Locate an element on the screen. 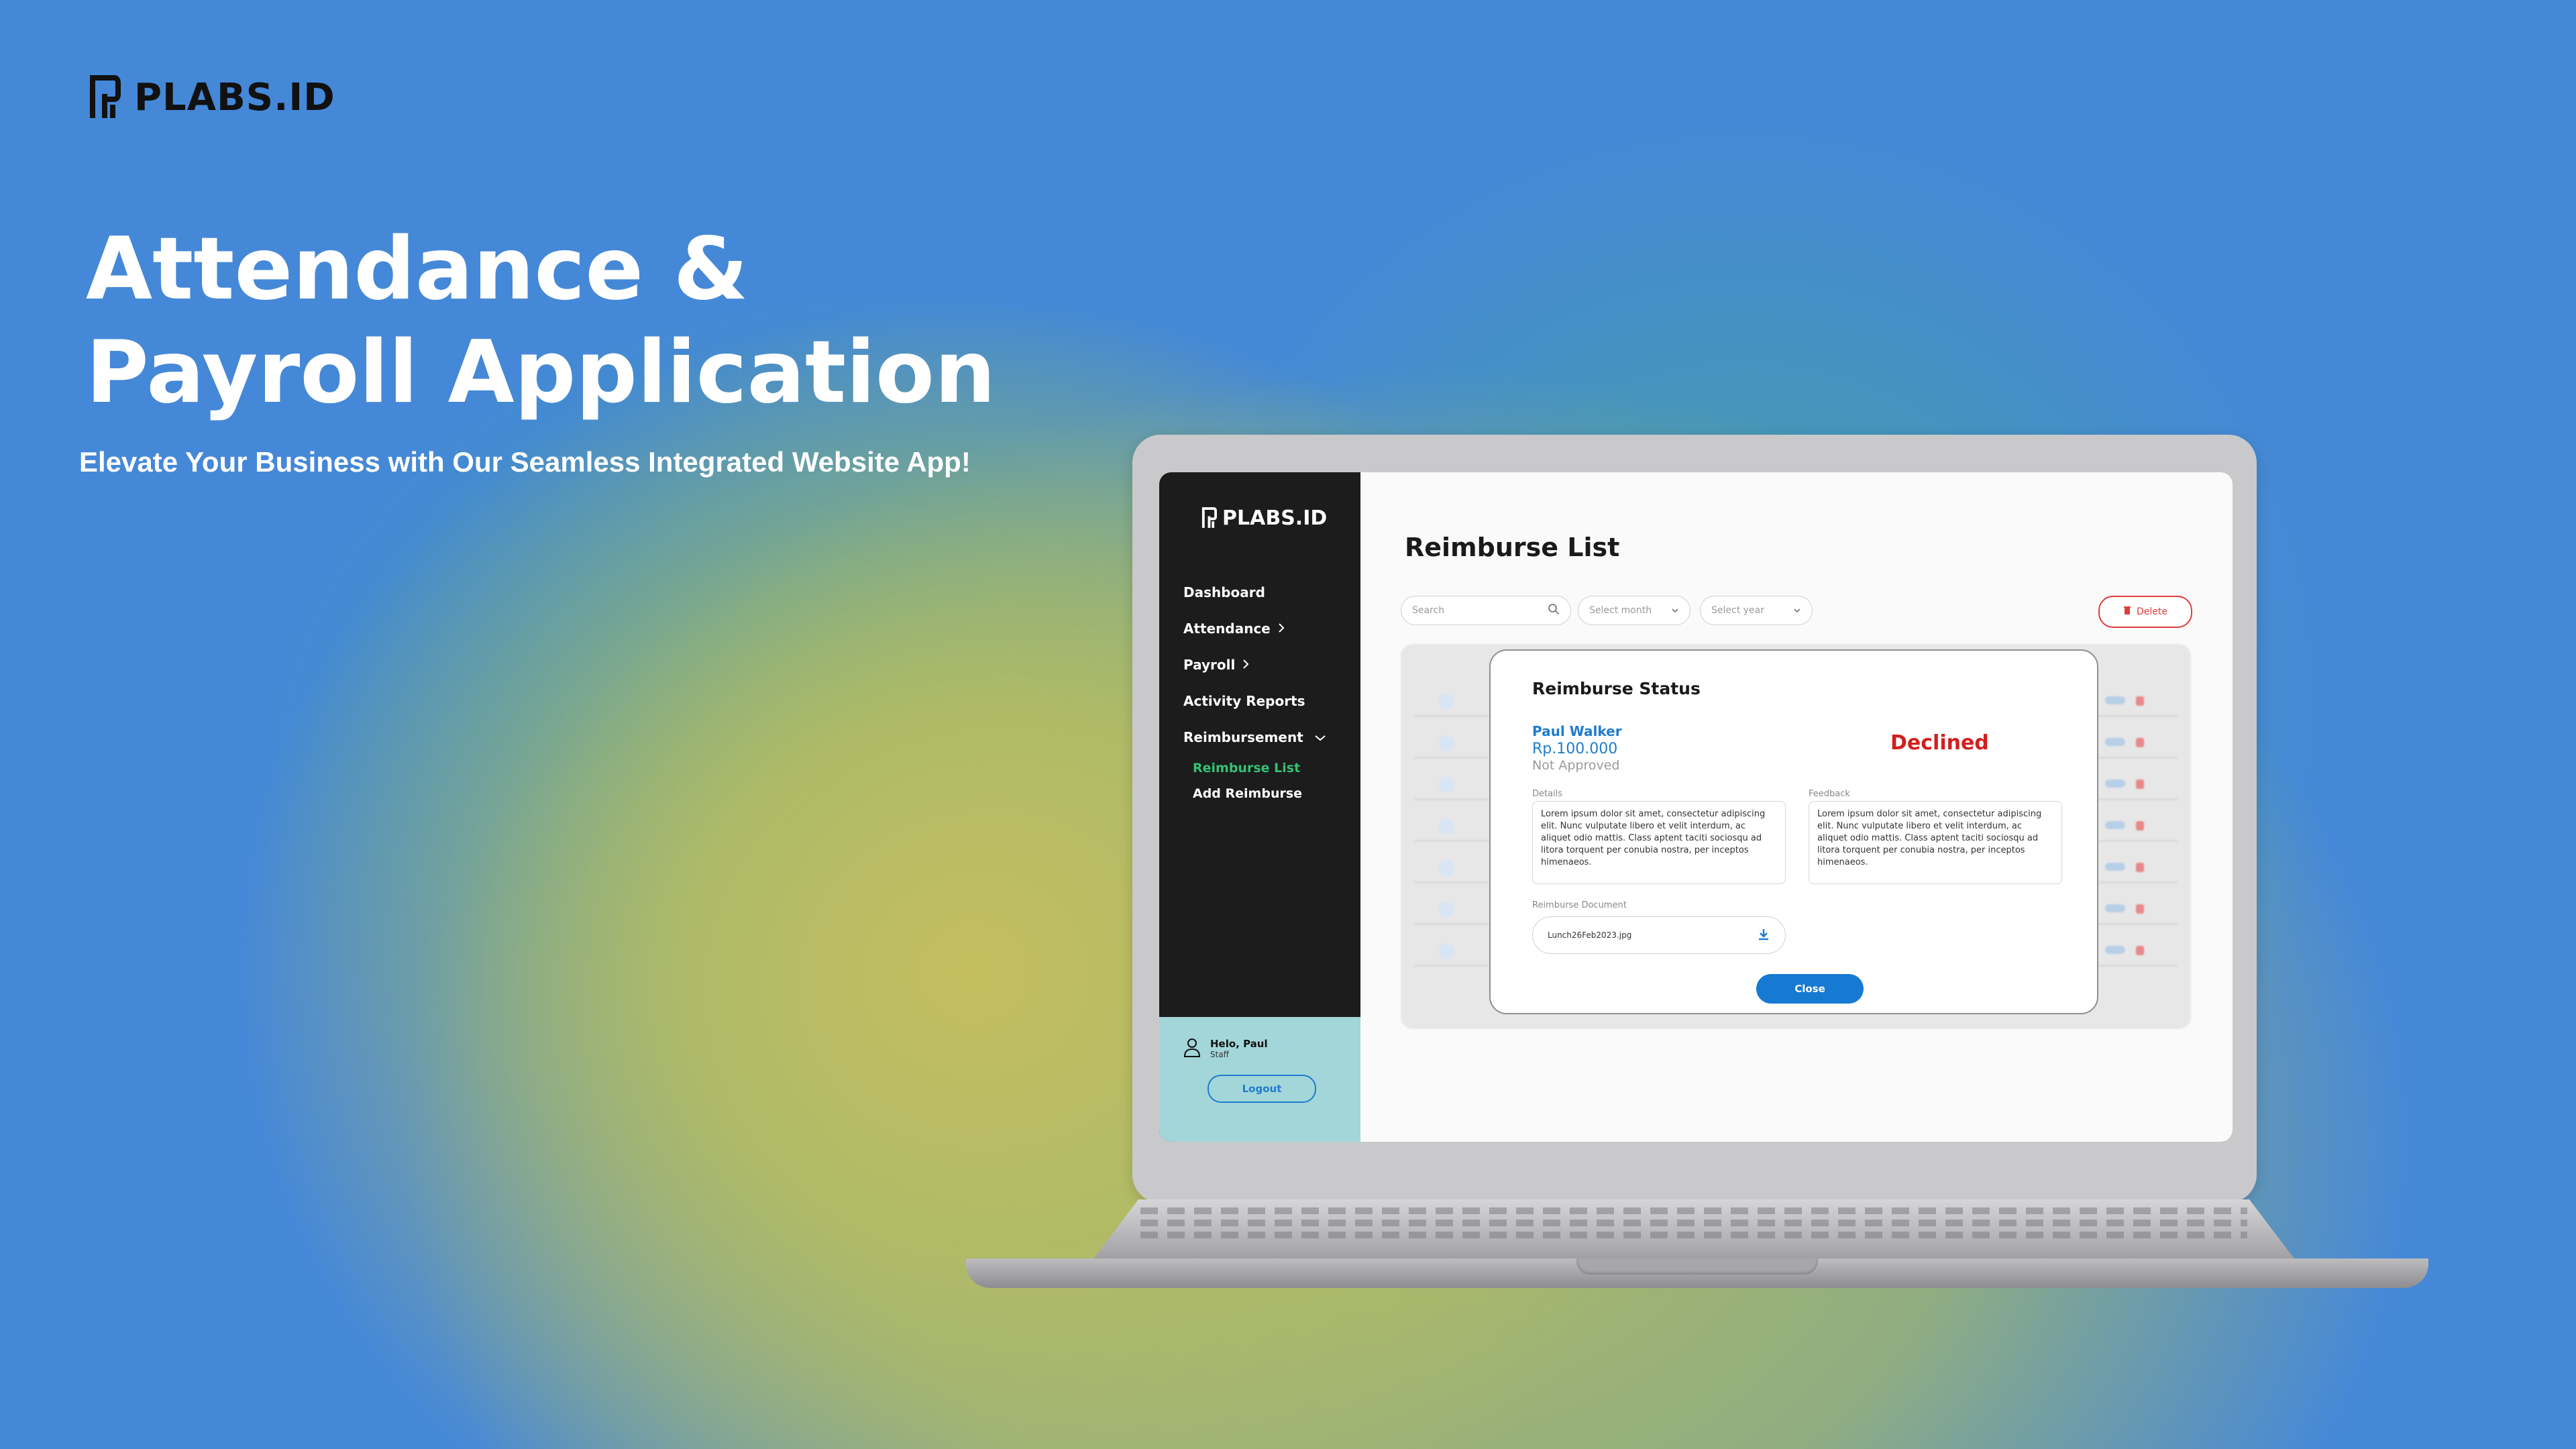  sidebar-item-label: Attendance is located at coordinates (1227, 629).